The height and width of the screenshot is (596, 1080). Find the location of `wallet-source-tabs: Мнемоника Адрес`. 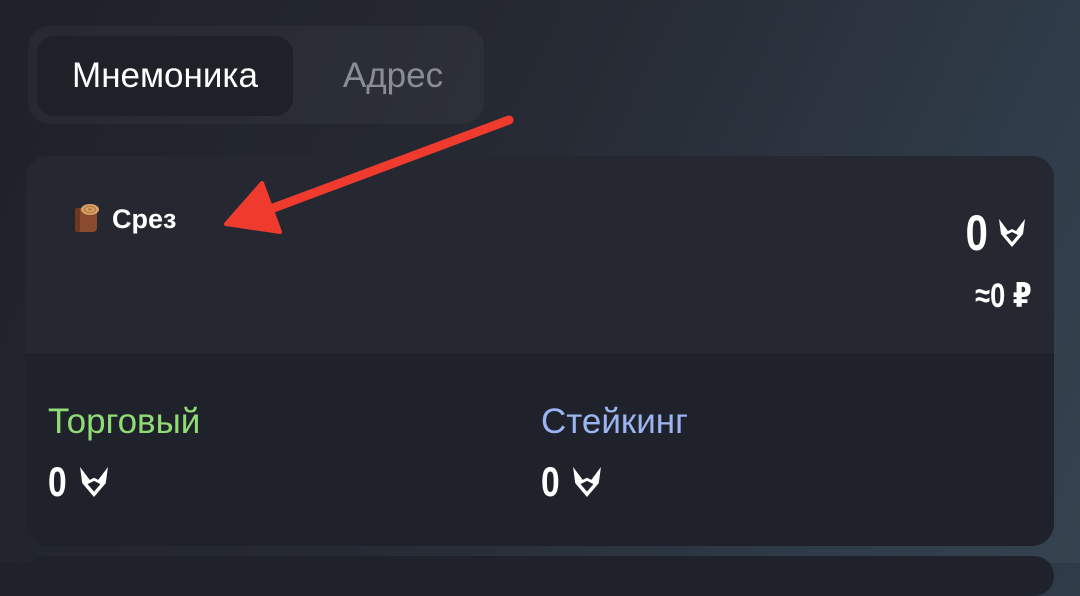

wallet-source-tabs: Мнемоника Адрес is located at coordinates (256, 75).